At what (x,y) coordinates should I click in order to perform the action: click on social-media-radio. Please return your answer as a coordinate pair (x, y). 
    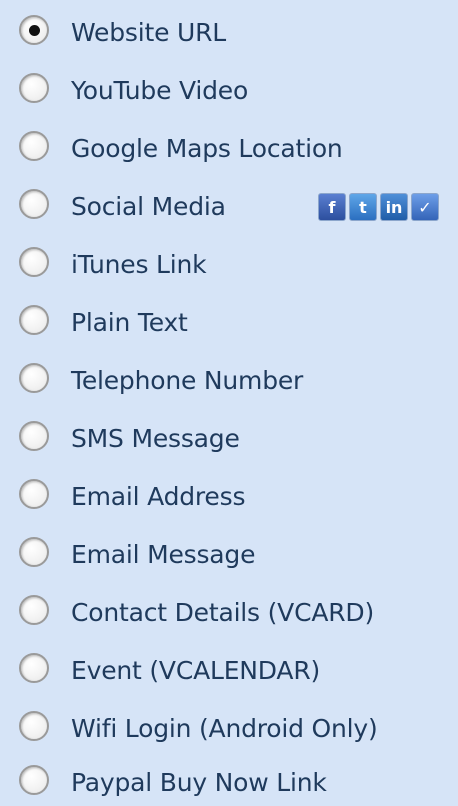
    Looking at the image, I should click on (34, 204).